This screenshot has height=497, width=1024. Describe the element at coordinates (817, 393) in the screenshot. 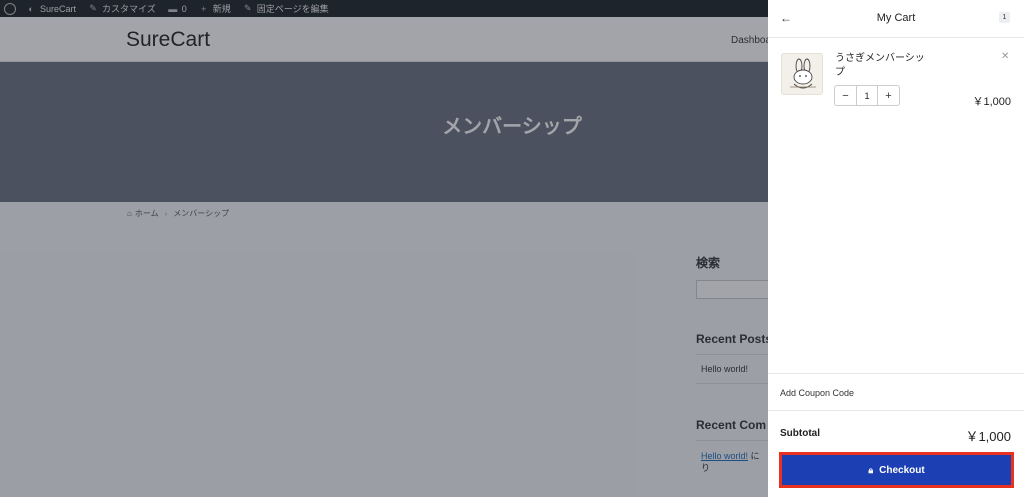

I see `add-coupon-link: Add Coupon Code` at that location.